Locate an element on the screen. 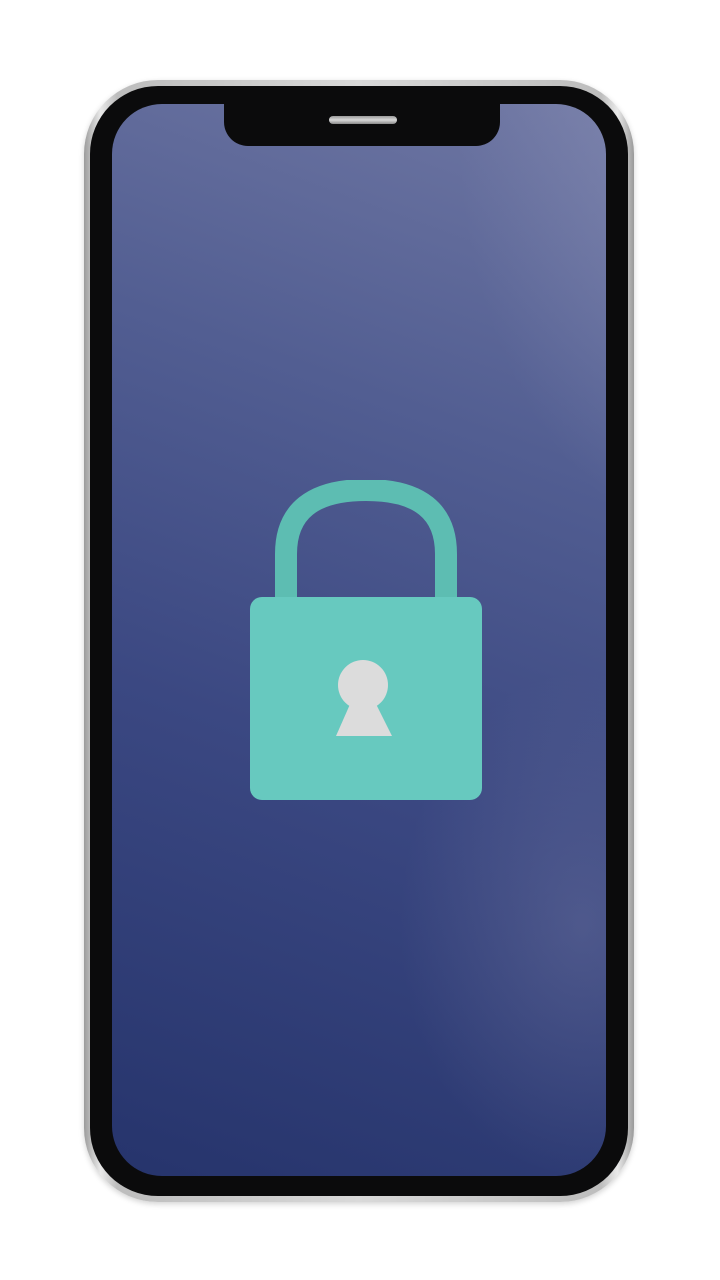 Image resolution: width=720 pixels, height=1280 pixels. padlock-icon is located at coordinates (366, 640).